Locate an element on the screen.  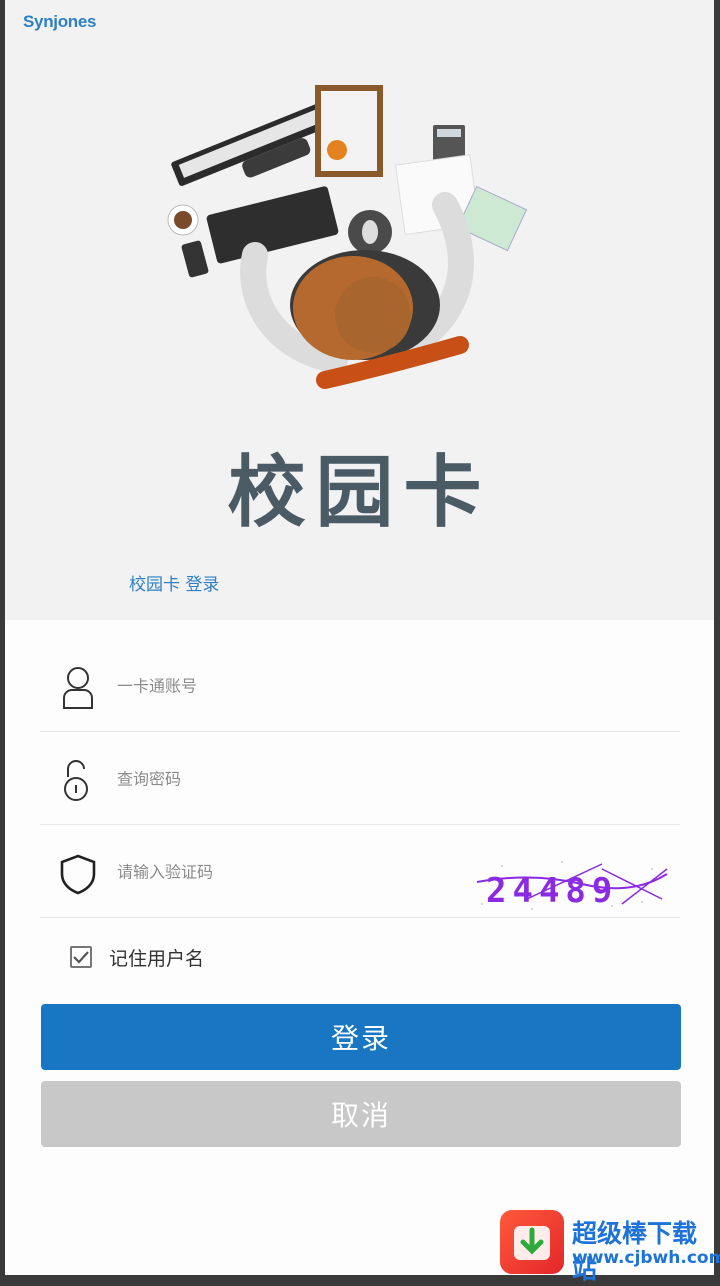
download-badge-icon is located at coordinates (532, 1242).